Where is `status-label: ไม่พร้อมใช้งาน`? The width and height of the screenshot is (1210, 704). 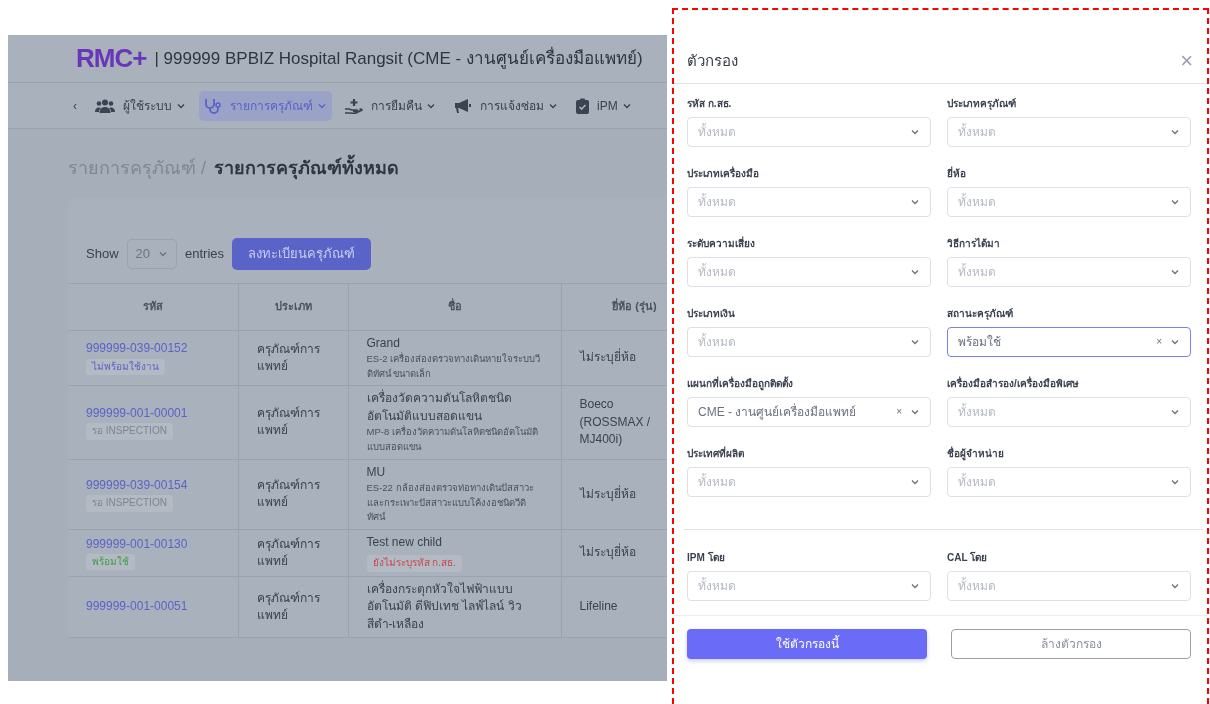 status-label: ไม่พร้อมใช้งาน is located at coordinates (125, 367).